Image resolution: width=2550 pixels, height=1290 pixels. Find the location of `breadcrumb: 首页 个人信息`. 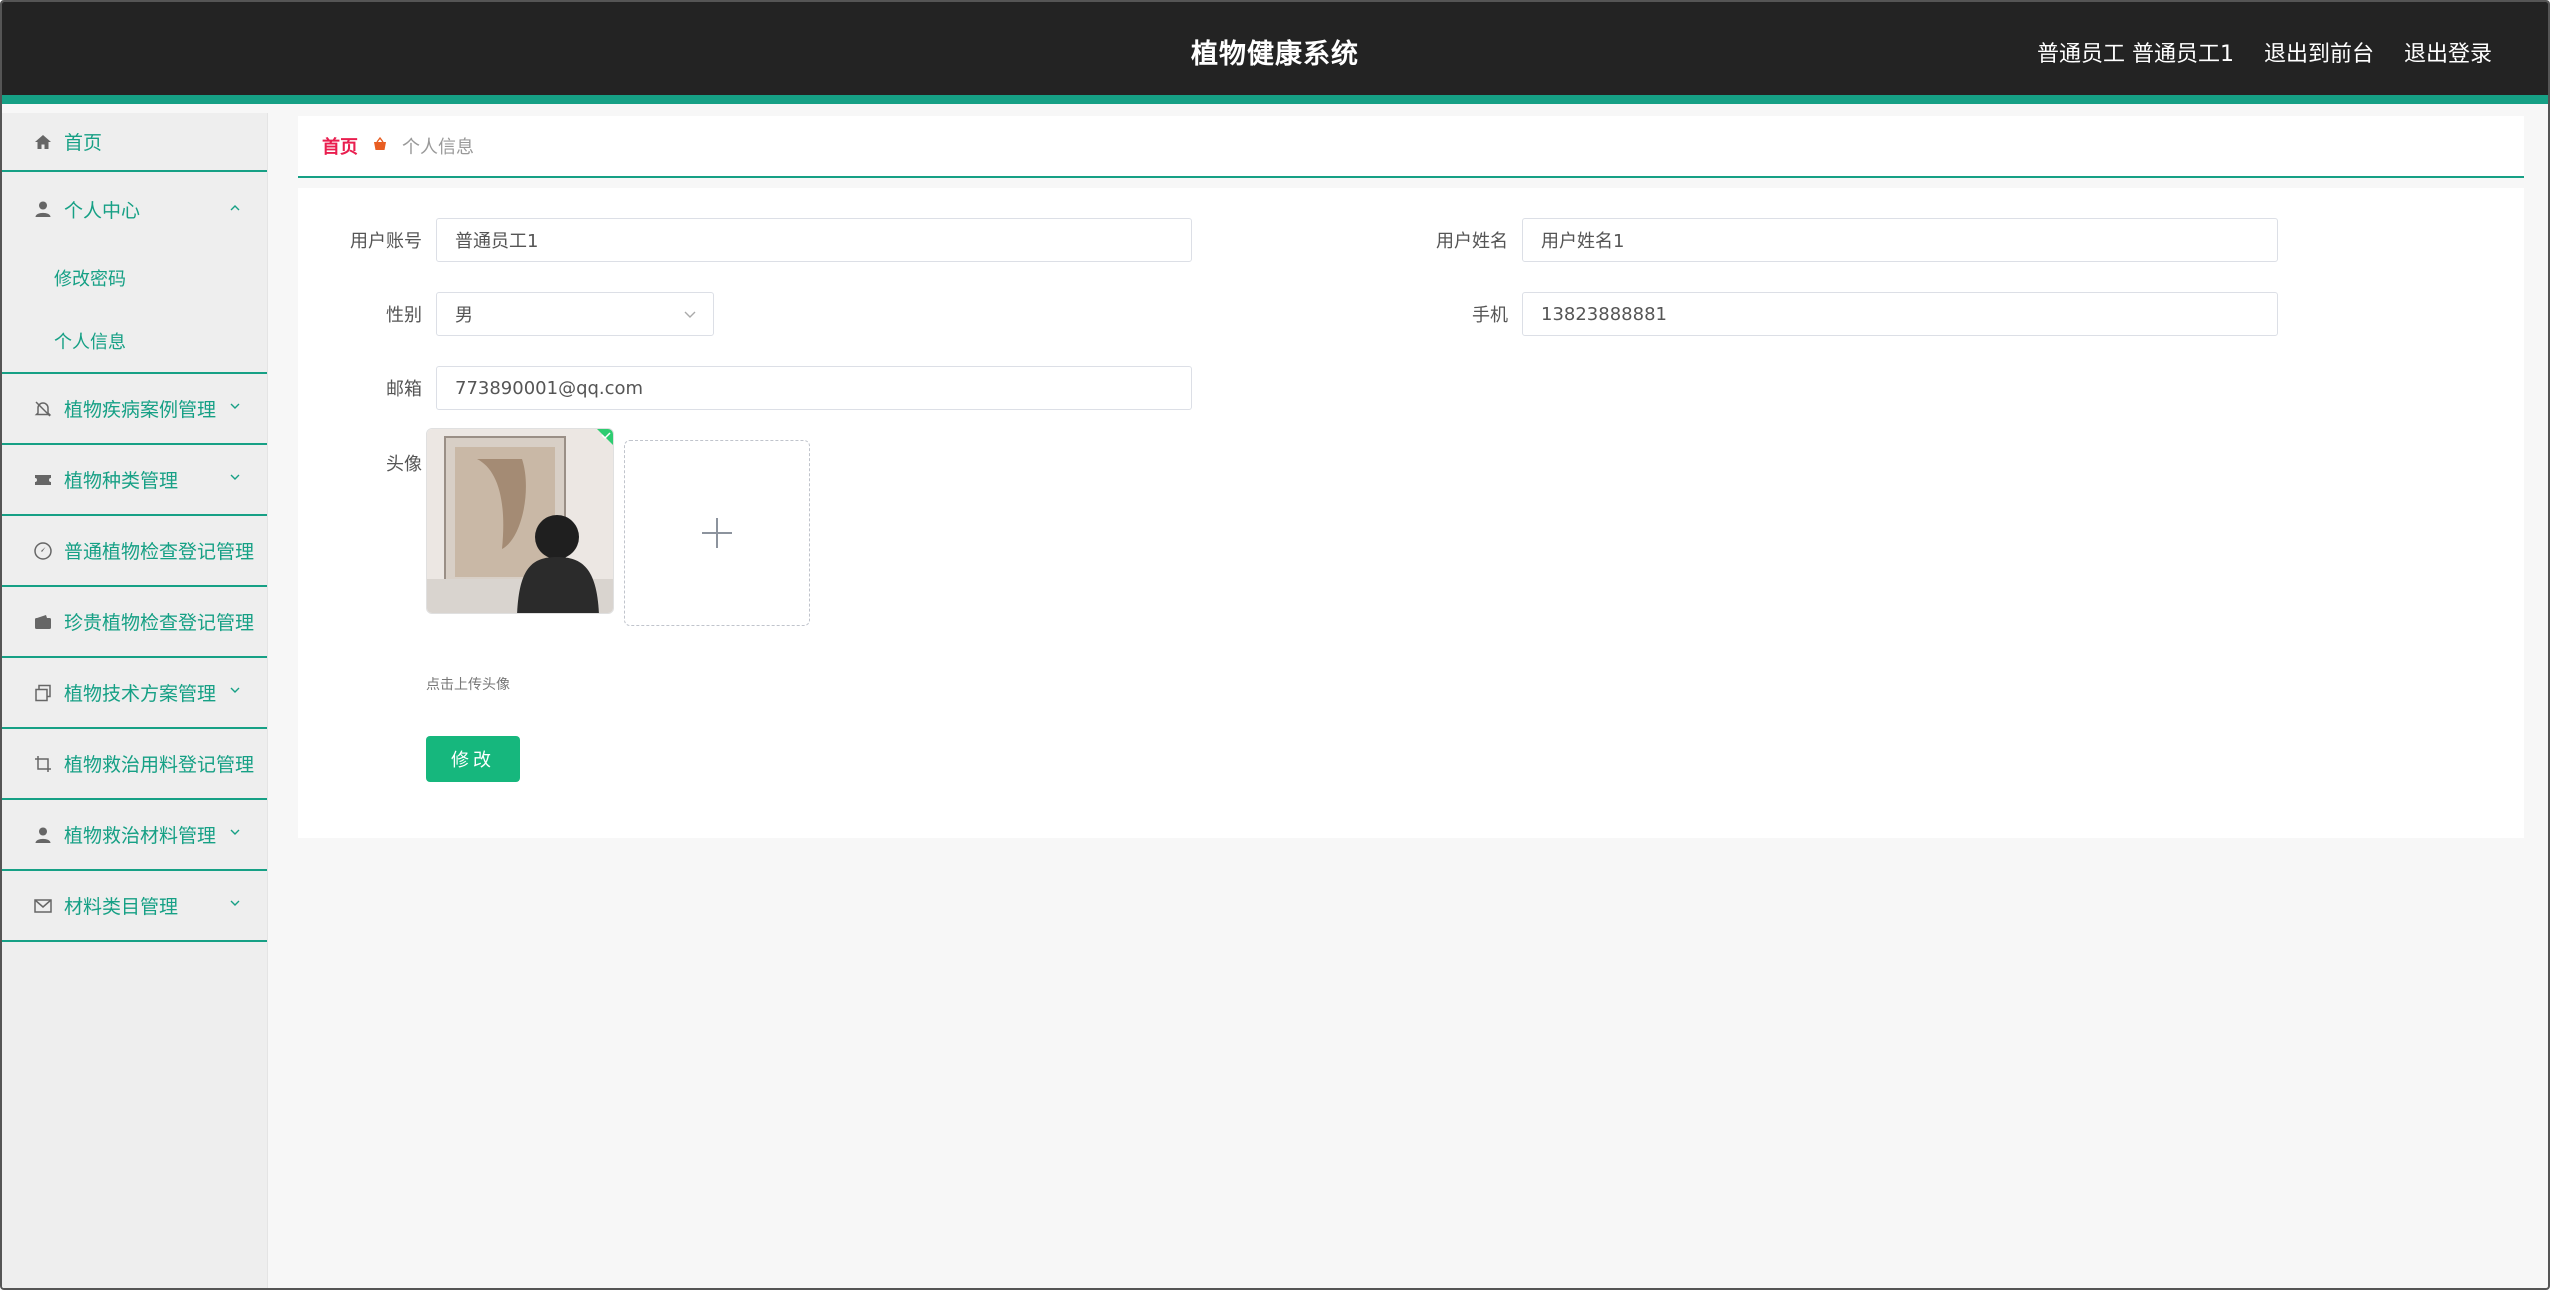

breadcrumb: 首页 个人信息 is located at coordinates (1411, 147).